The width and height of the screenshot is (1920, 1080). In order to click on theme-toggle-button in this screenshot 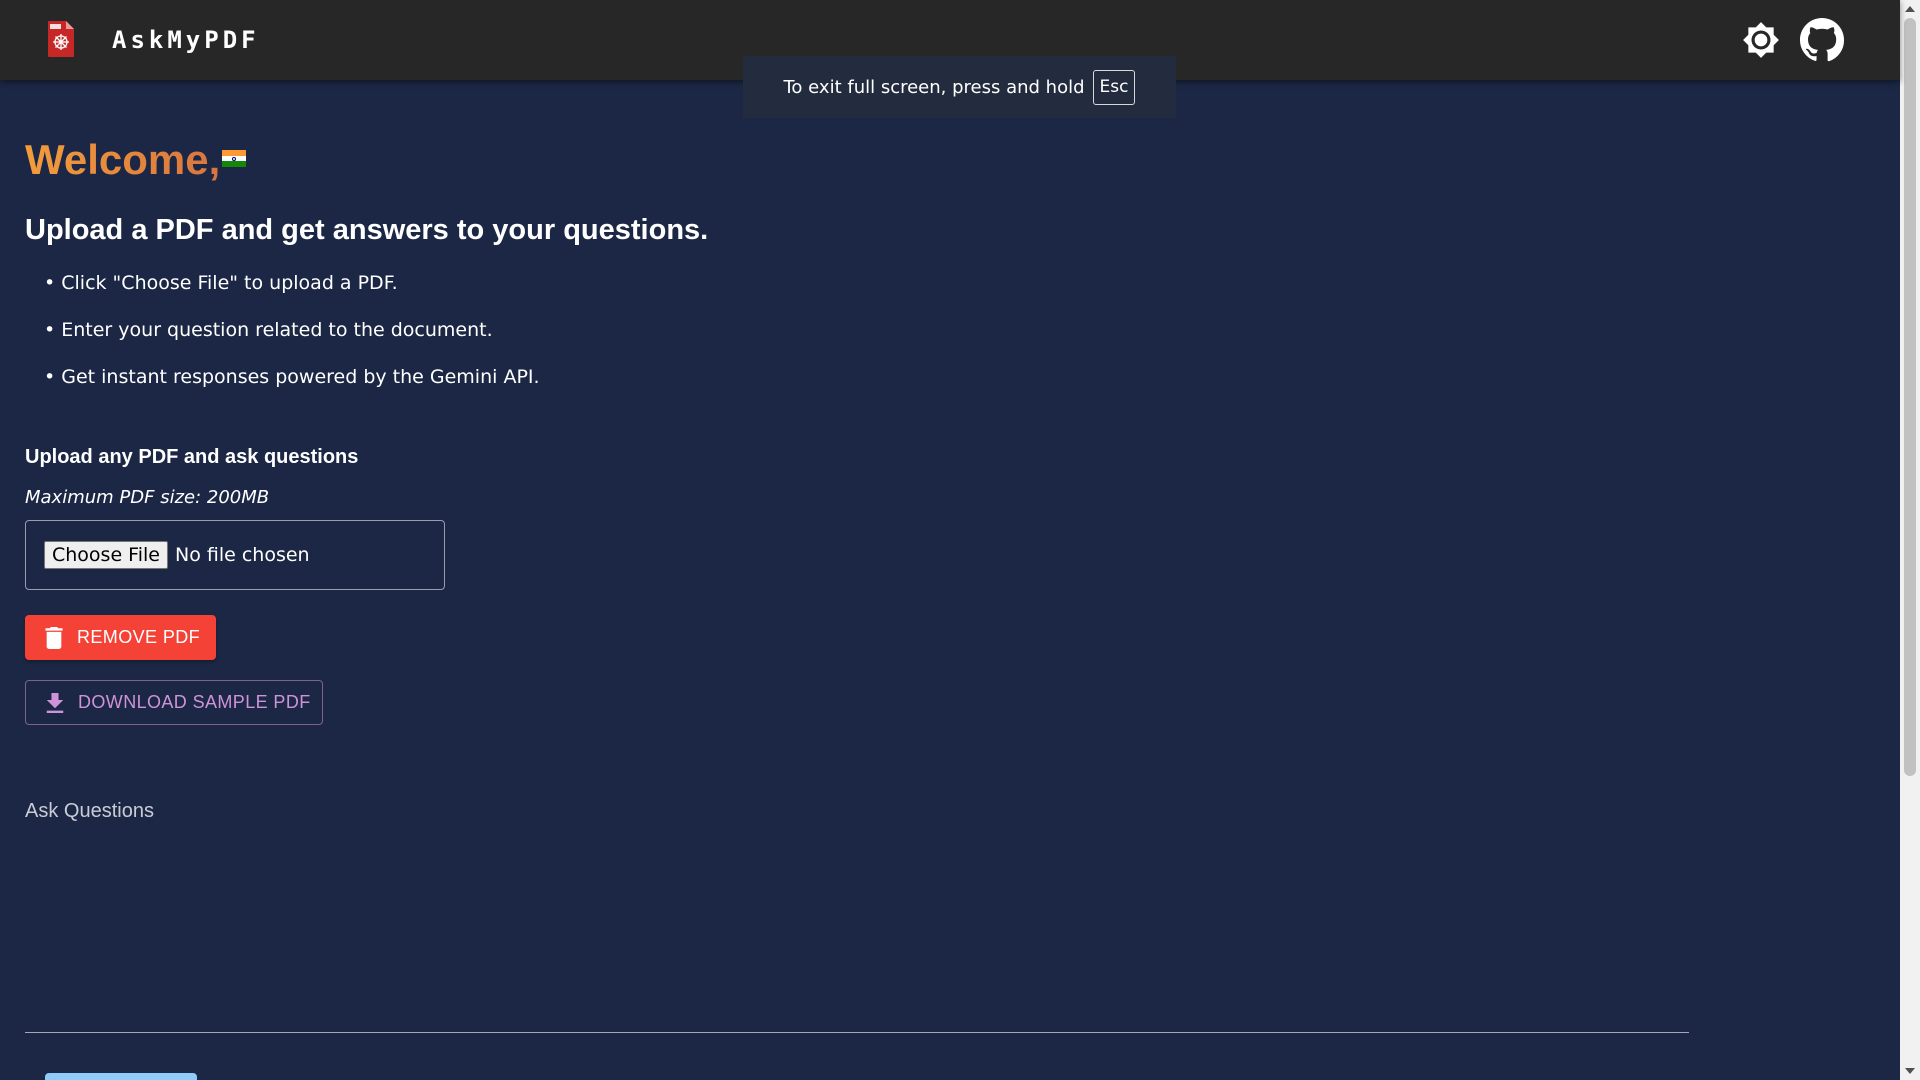, I will do `click(1761, 40)`.